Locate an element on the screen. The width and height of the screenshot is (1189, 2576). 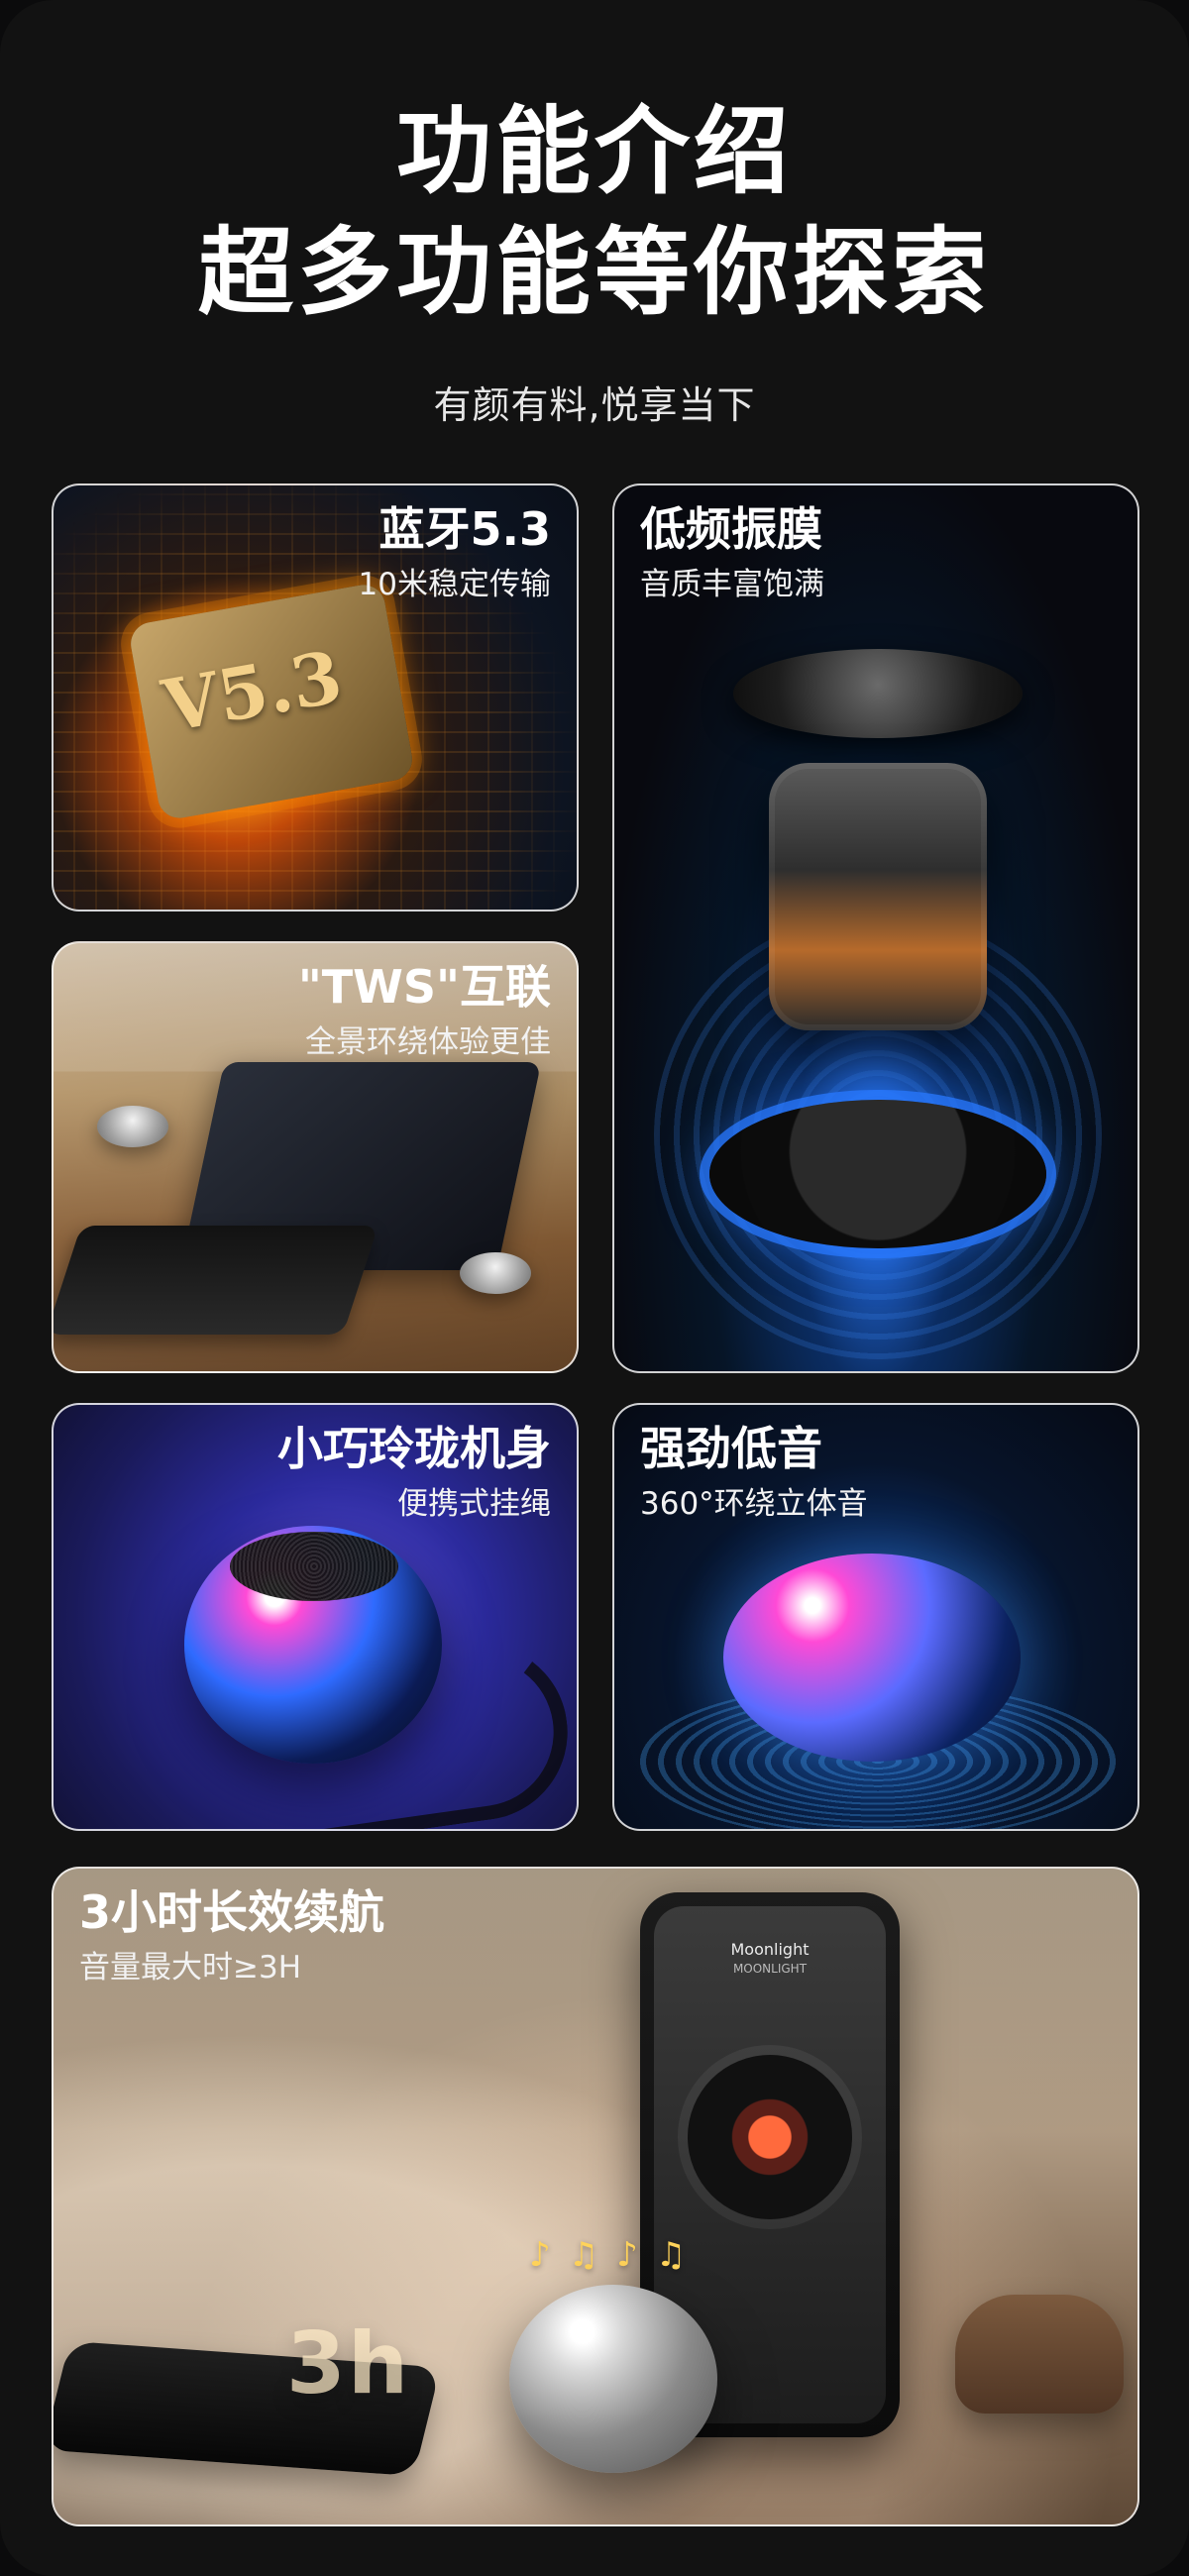
feature-desc-compact: 便携式挂绳 is located at coordinates (474, 1504).